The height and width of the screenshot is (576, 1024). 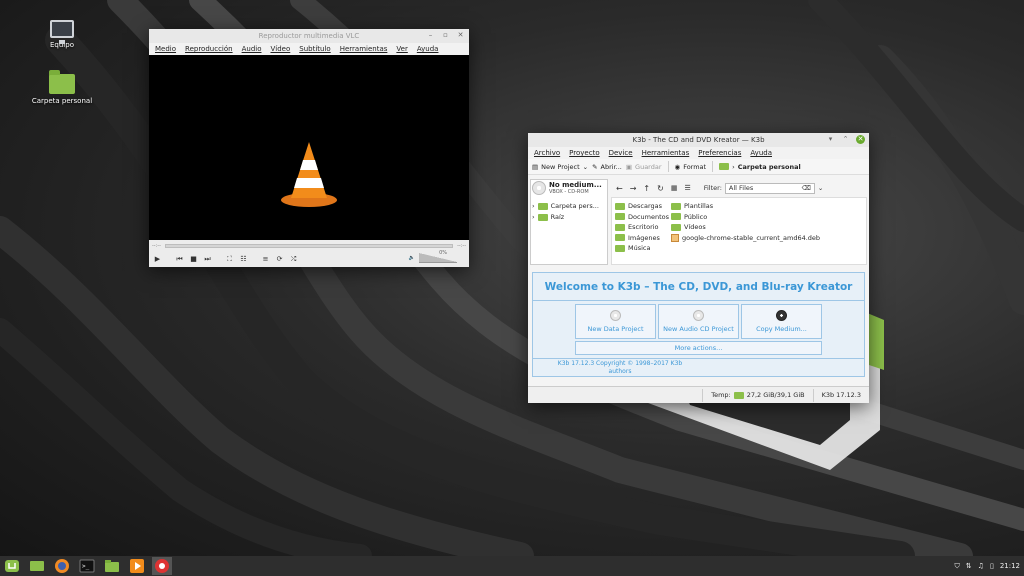 I want to click on clock: 21:12, so click(x=1010, y=566).